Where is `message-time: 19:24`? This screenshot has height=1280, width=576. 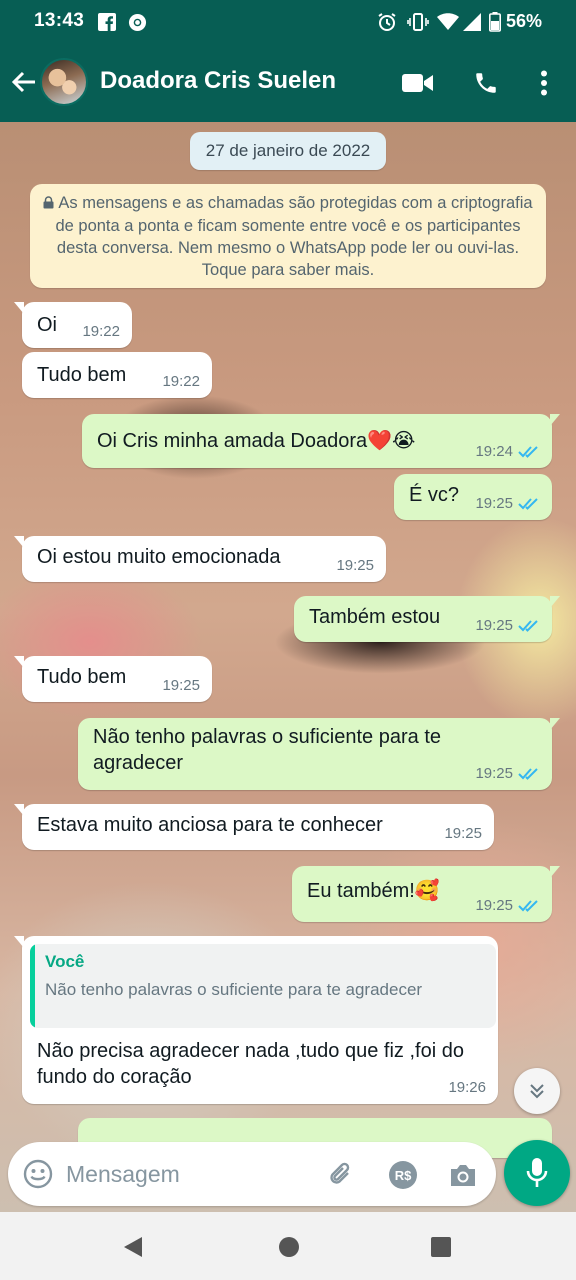 message-time: 19:24 is located at coordinates (494, 451).